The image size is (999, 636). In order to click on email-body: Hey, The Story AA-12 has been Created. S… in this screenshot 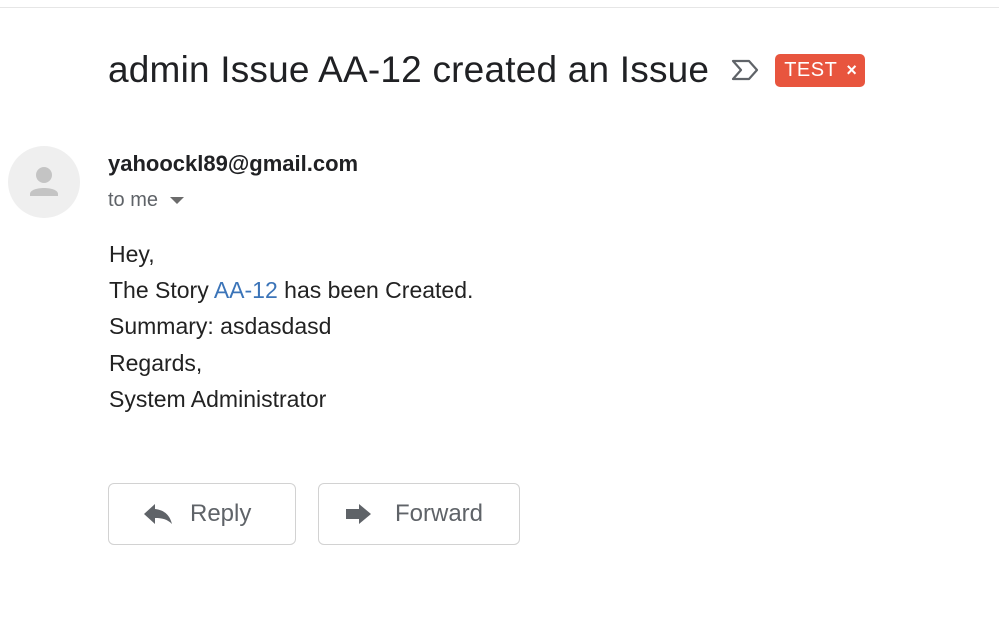, I will do `click(291, 326)`.